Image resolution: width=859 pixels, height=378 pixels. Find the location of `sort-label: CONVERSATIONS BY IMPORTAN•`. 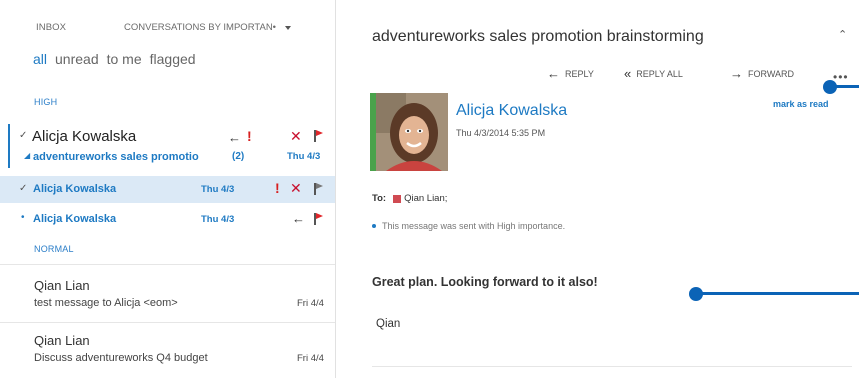

sort-label: CONVERSATIONS BY IMPORTAN• is located at coordinates (200, 27).